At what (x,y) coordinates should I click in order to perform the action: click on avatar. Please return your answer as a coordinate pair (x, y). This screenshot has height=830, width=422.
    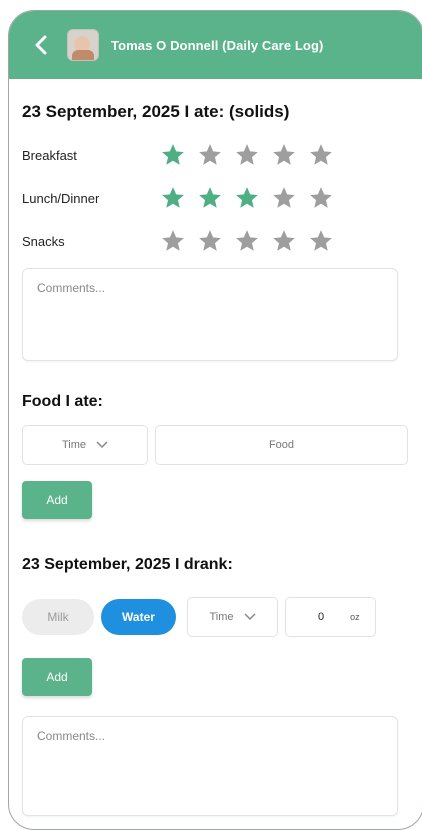
    Looking at the image, I should click on (83, 45).